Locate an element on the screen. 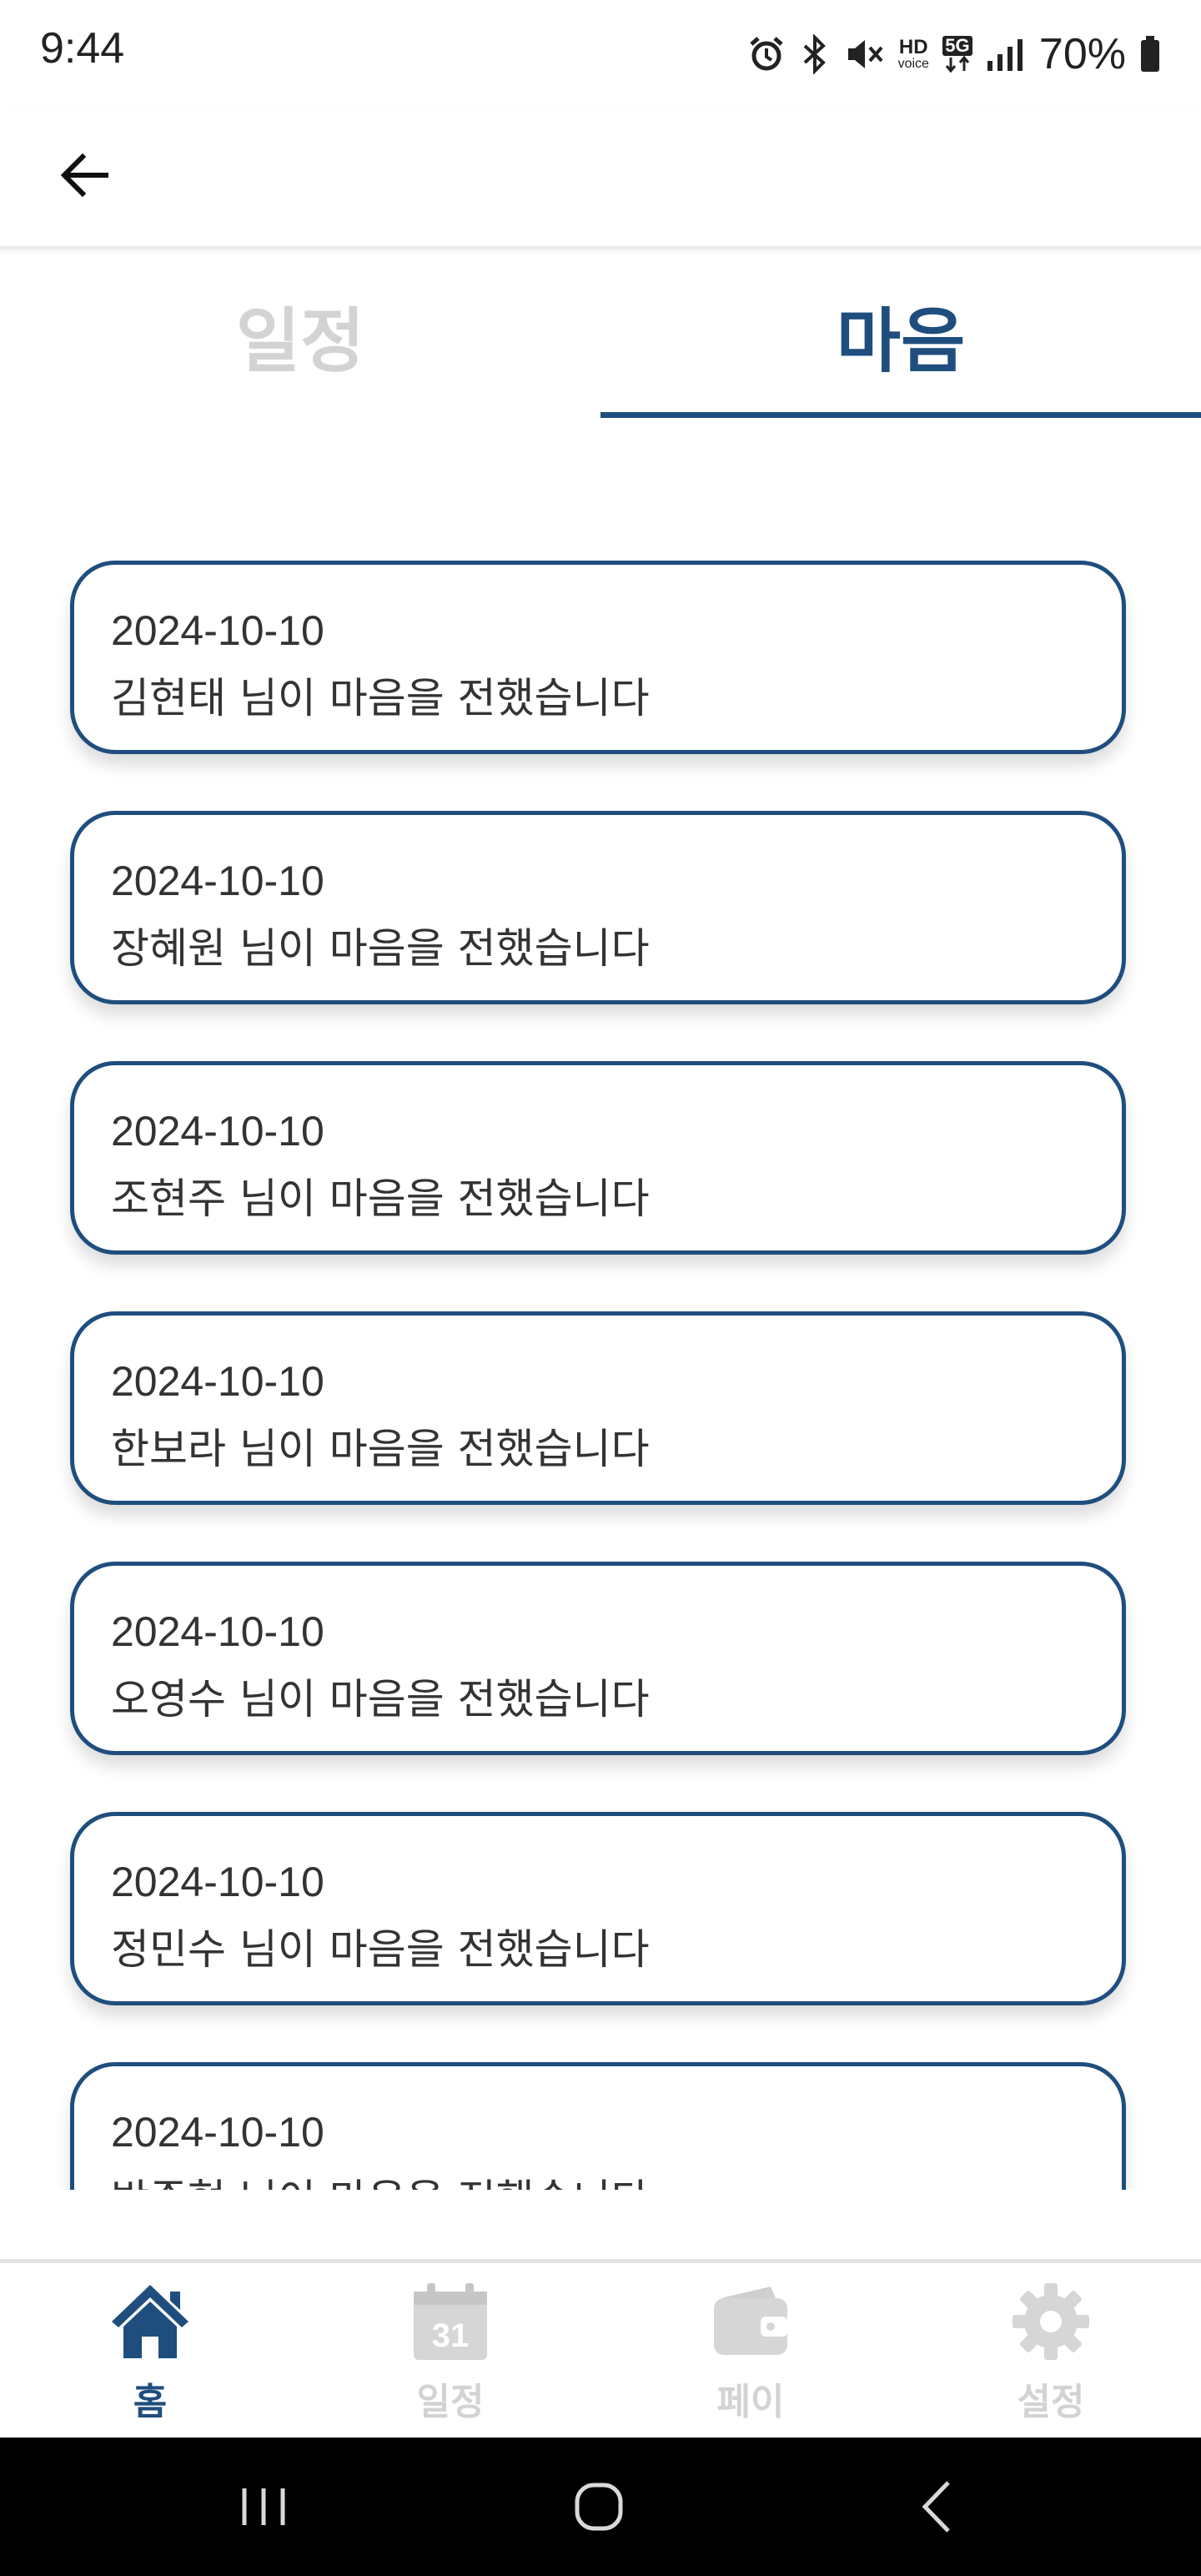 The width and height of the screenshot is (1201, 2576). signal-icon is located at coordinates (1004, 54).